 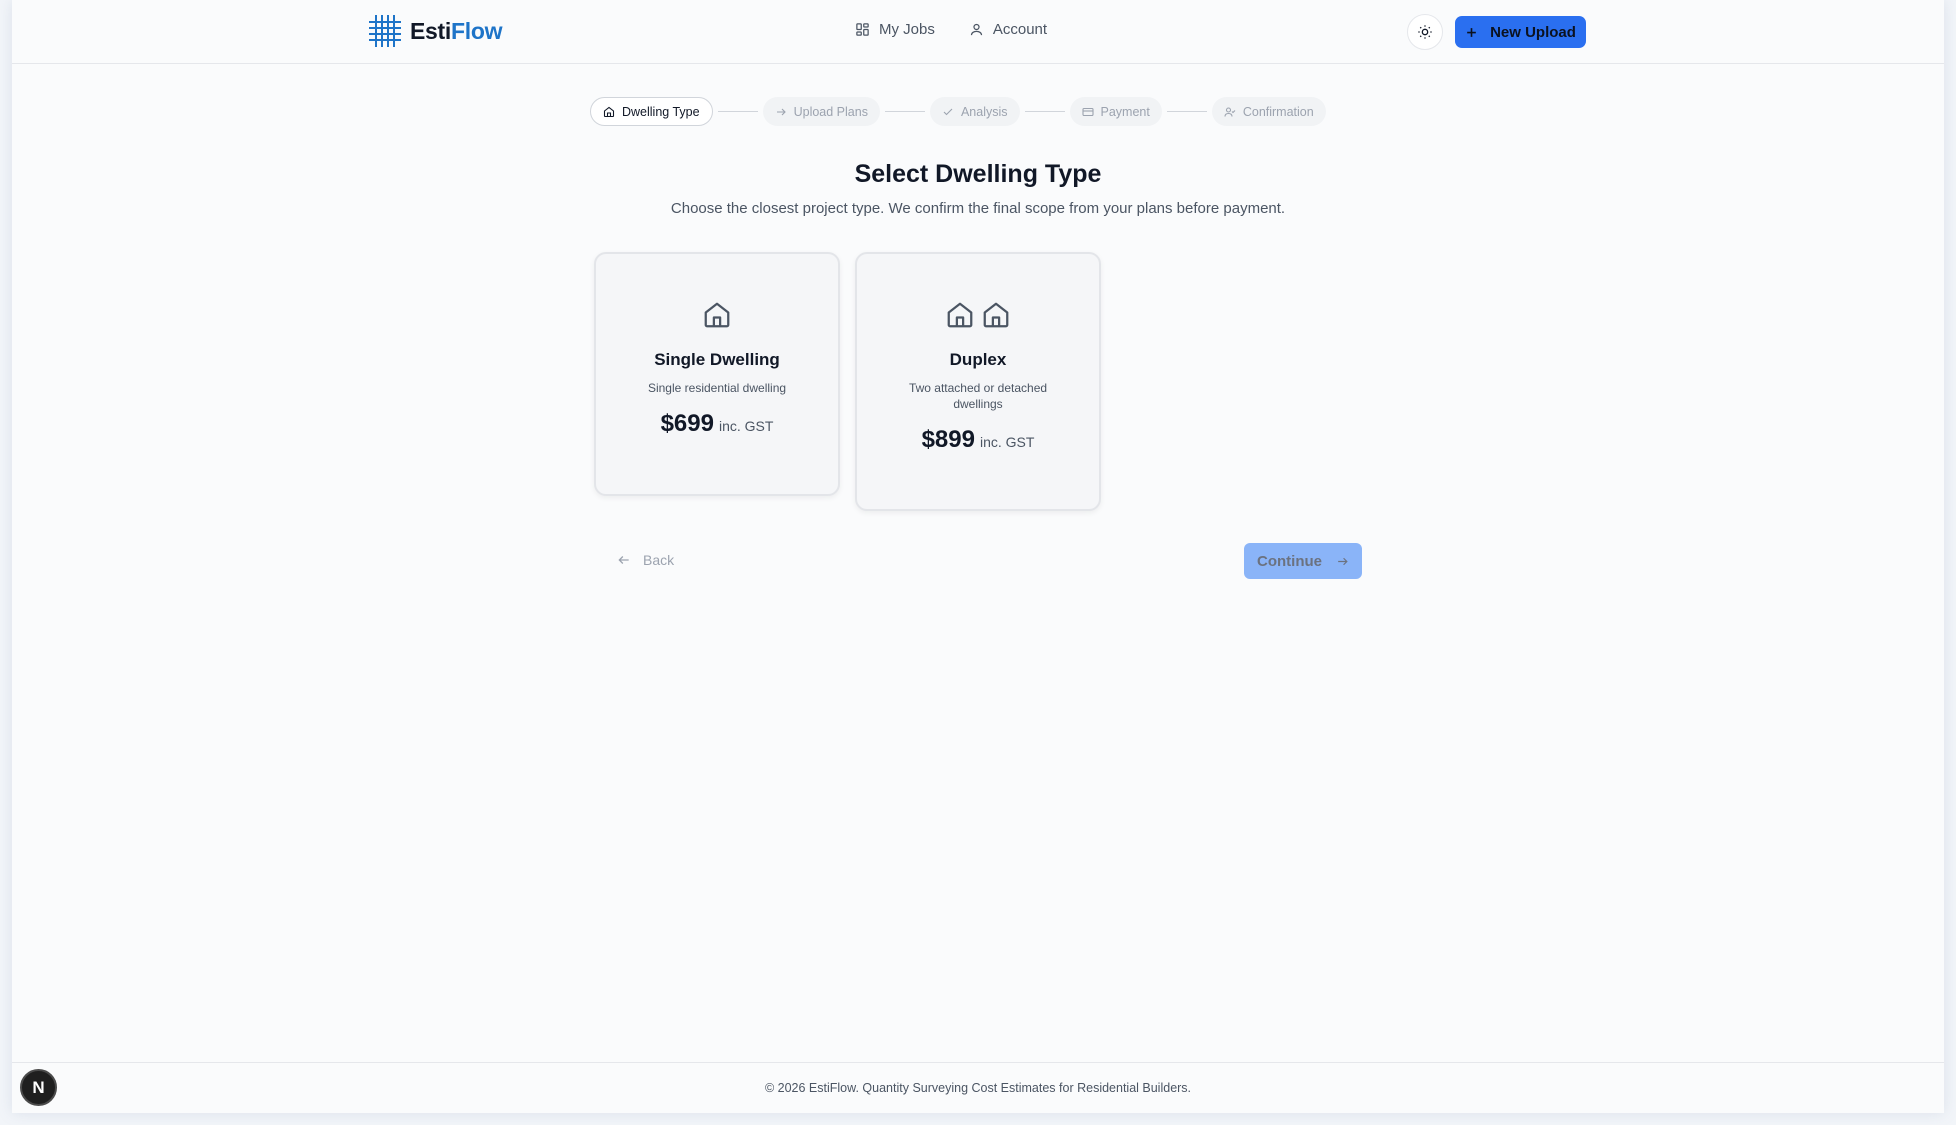 I want to click on card-title: Duplex, so click(x=978, y=359).